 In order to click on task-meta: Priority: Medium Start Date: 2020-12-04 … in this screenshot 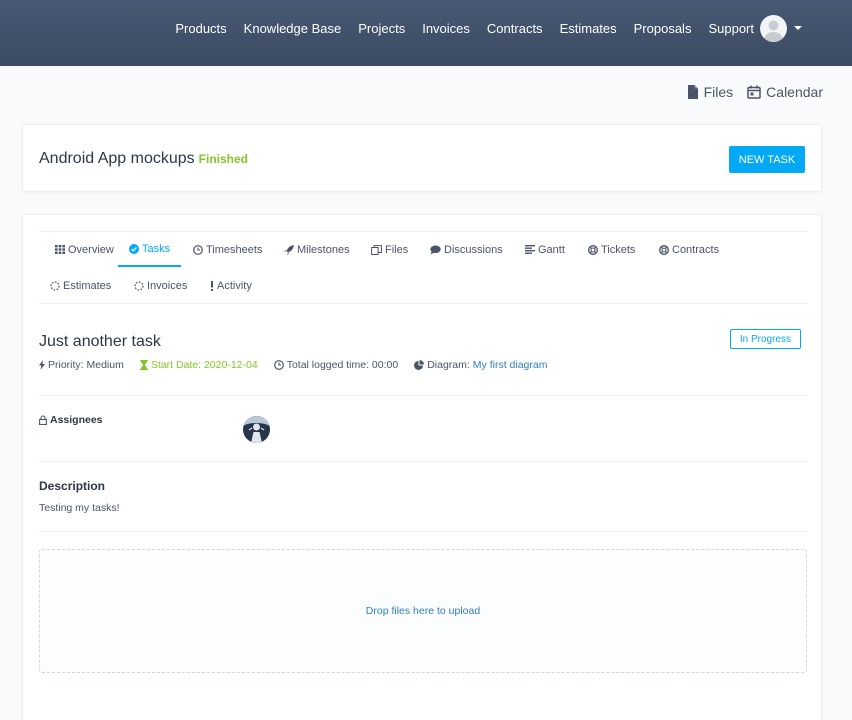, I will do `click(301, 365)`.